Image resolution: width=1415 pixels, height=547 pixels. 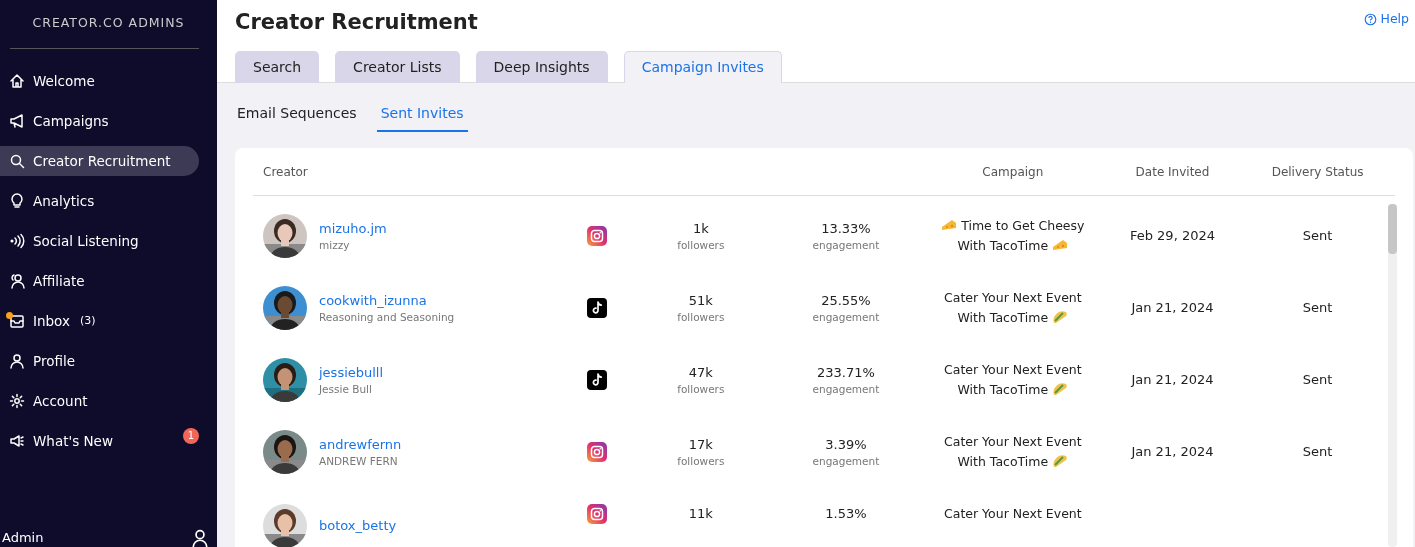 What do you see at coordinates (285, 172) in the screenshot?
I see `column-header: Creator` at bounding box center [285, 172].